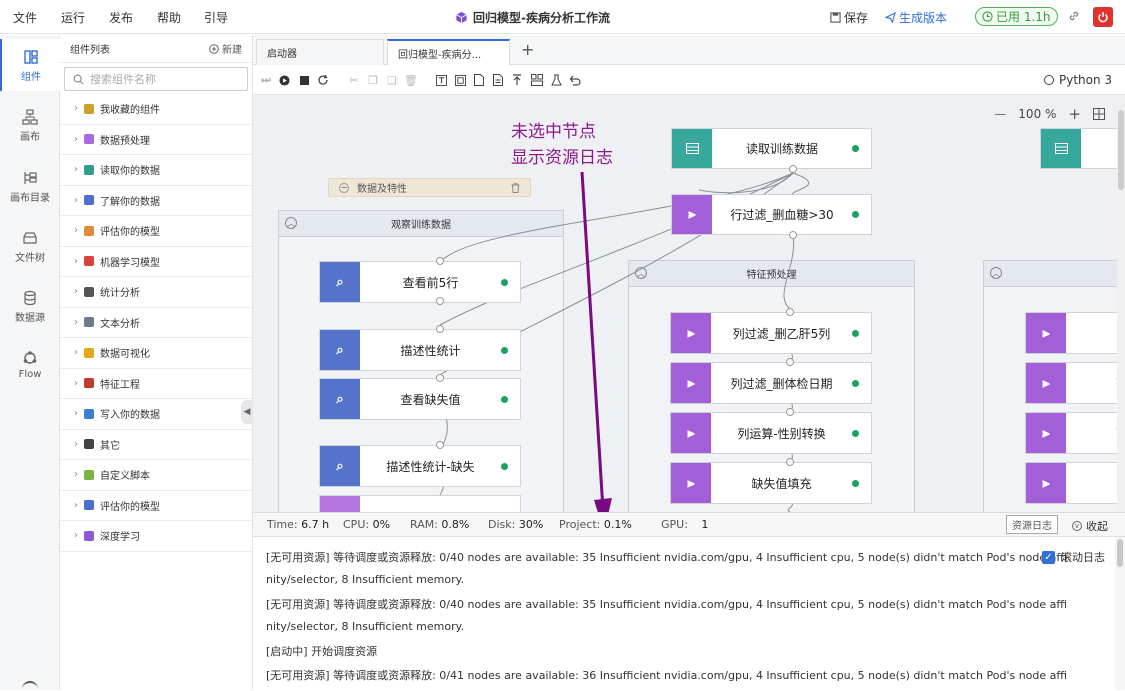 Image resolution: width=1125 pixels, height=691 pixels. I want to click on node-right-2: ⫸列过, so click(1071, 383).